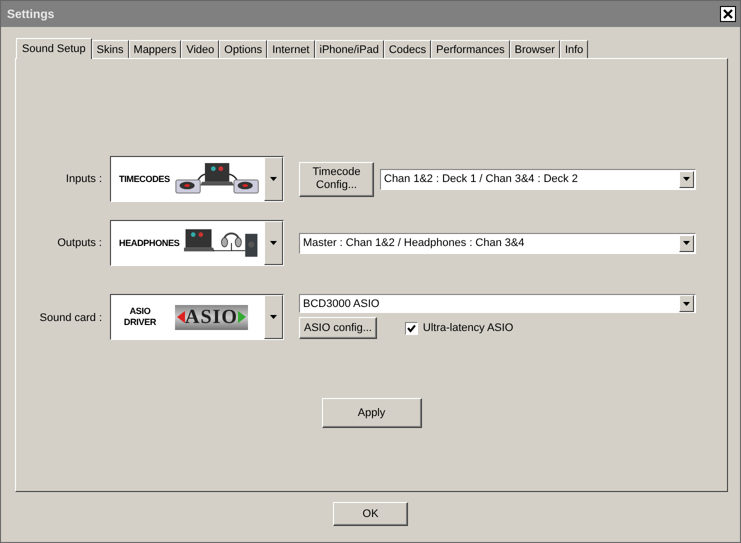 The height and width of the screenshot is (543, 741). What do you see at coordinates (140, 317) in the screenshot?
I see `tile-caption: ASIO DRIVER` at bounding box center [140, 317].